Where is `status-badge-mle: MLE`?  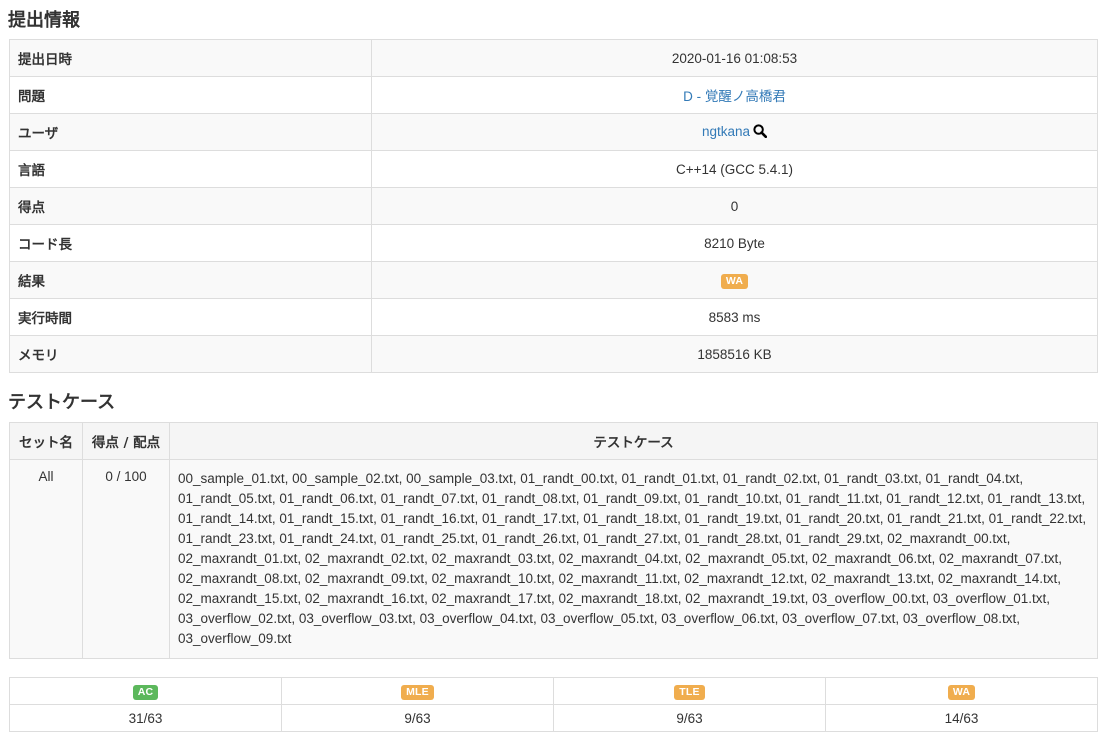 status-badge-mle: MLE is located at coordinates (417, 692).